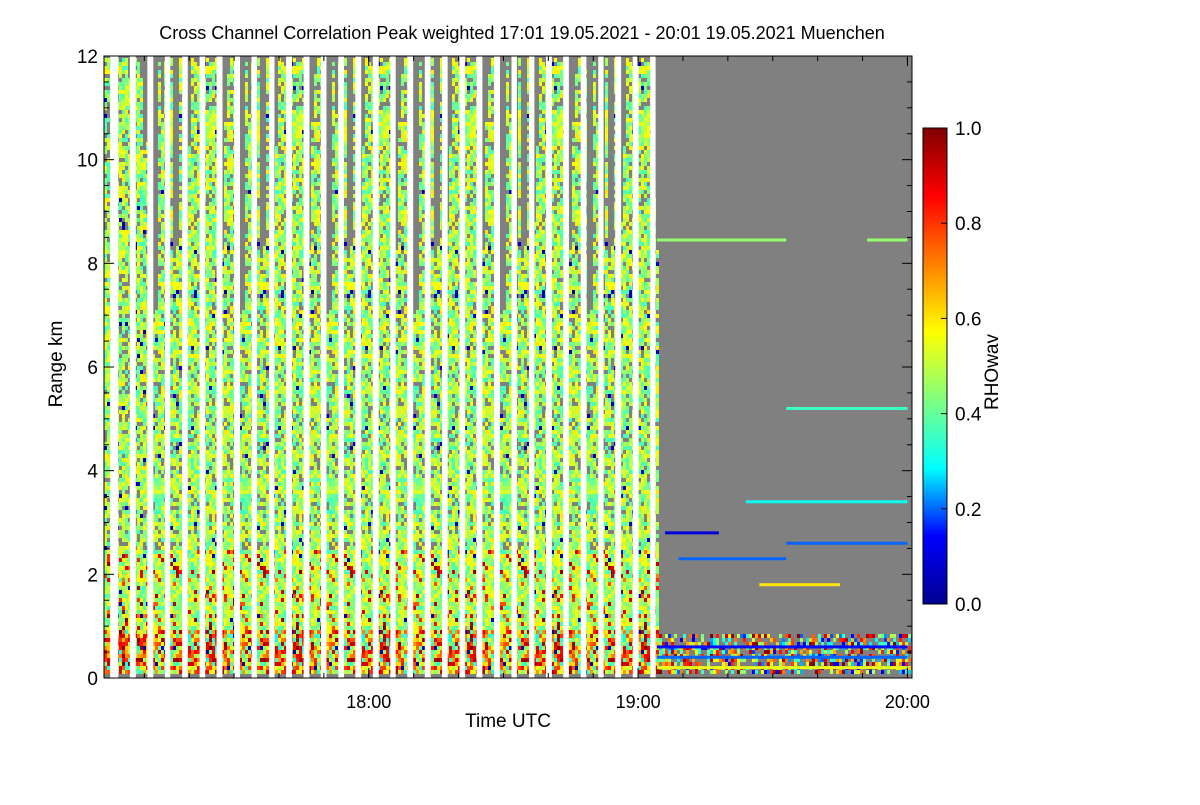  Describe the element at coordinates (968, 415) in the screenshot. I see `colorbar-tick-label: 0.4` at that location.